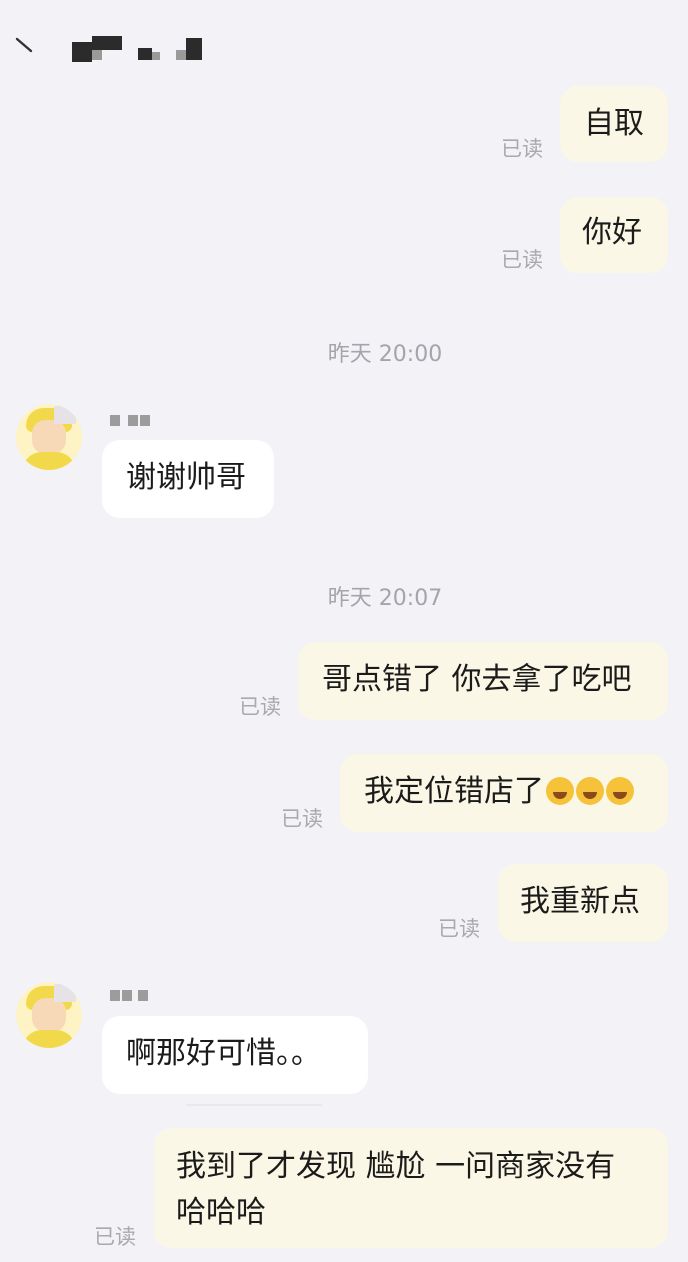 Image resolution: width=688 pixels, height=1262 pixels. I want to click on message-bubble-outgoing: 自取, so click(614, 124).